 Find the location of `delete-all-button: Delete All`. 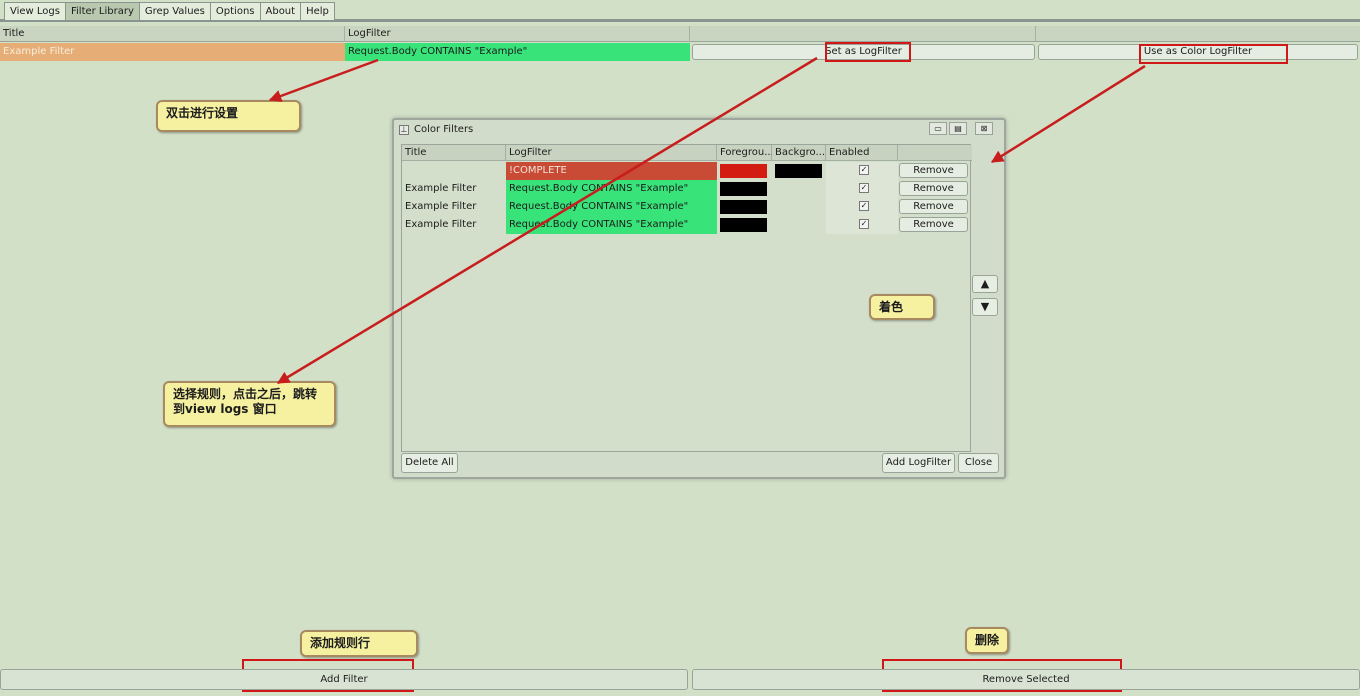

delete-all-button: Delete All is located at coordinates (429, 463).